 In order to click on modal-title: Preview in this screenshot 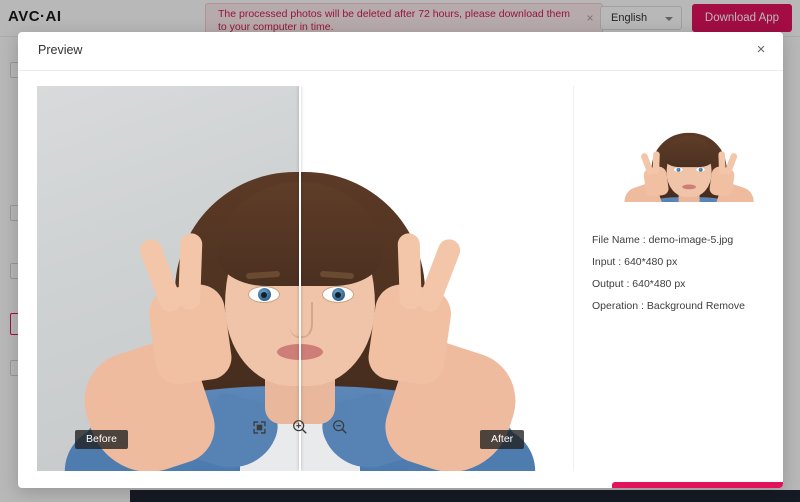, I will do `click(60, 50)`.